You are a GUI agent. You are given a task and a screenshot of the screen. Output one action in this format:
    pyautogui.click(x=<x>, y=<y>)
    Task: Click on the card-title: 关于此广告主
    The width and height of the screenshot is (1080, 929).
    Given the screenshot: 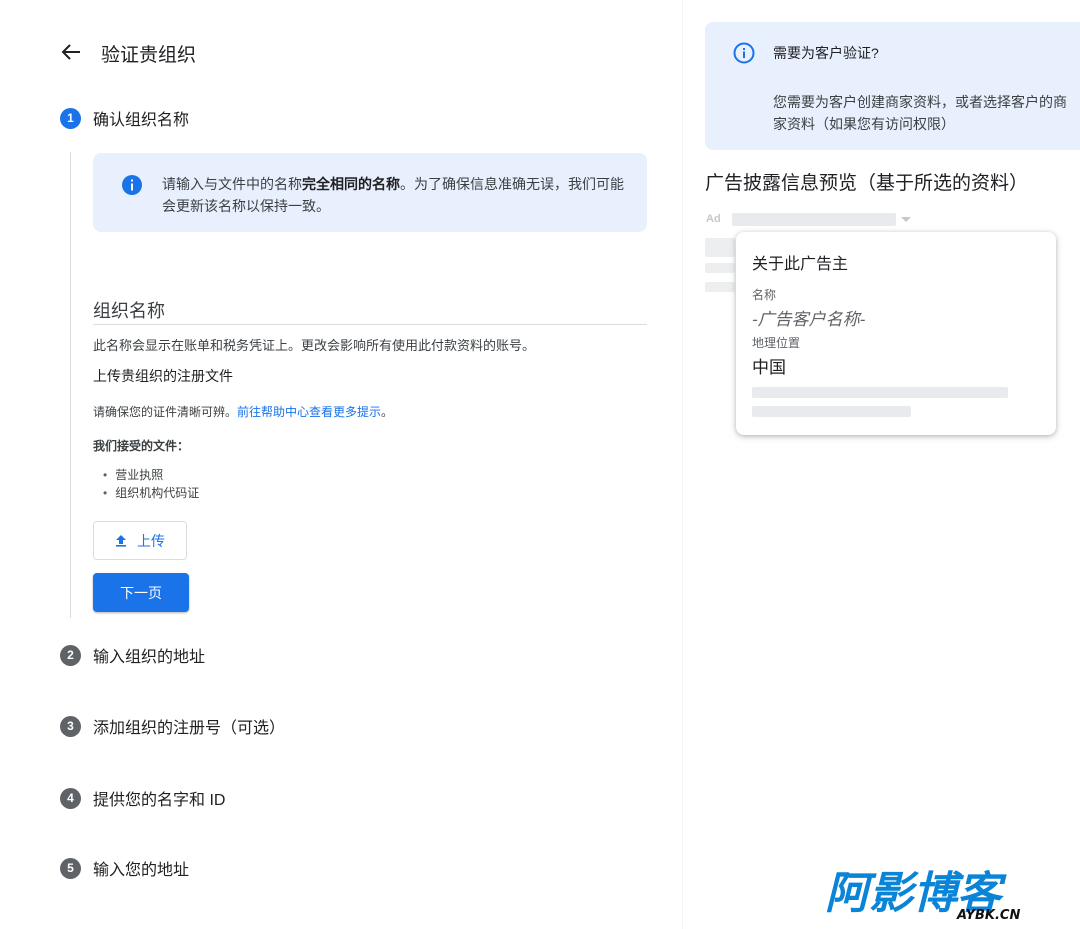 What is the action you would take?
    pyautogui.click(x=800, y=264)
    